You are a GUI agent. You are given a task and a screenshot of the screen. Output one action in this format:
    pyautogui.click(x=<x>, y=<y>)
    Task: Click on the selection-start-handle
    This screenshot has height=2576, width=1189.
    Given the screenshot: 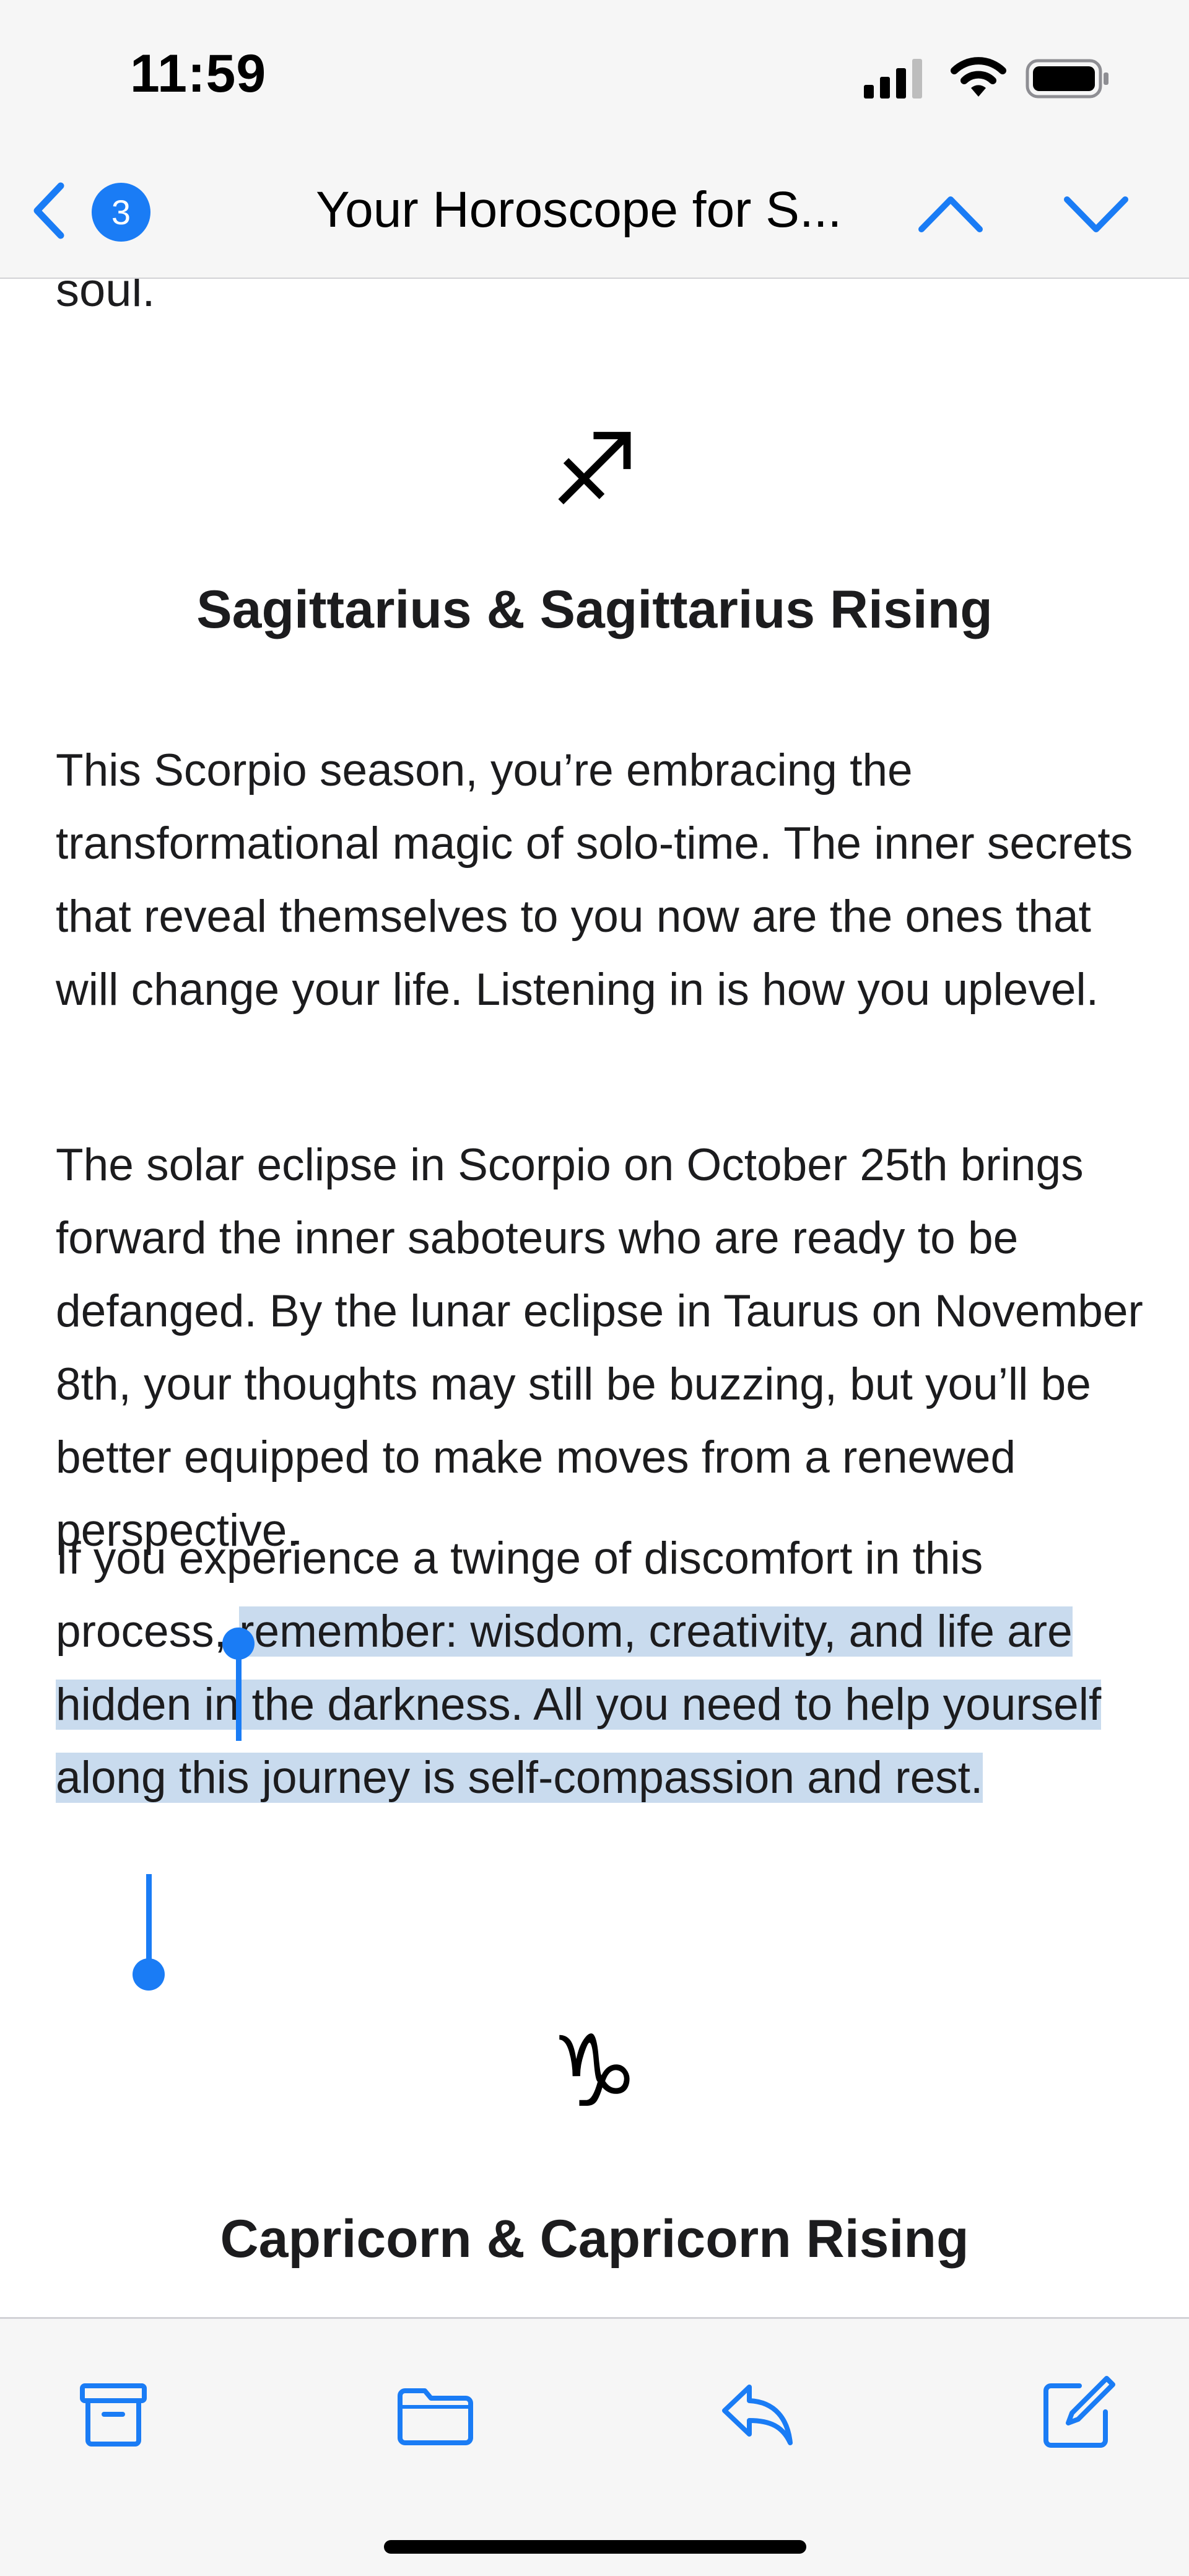 What is the action you would take?
    pyautogui.click(x=238, y=1688)
    